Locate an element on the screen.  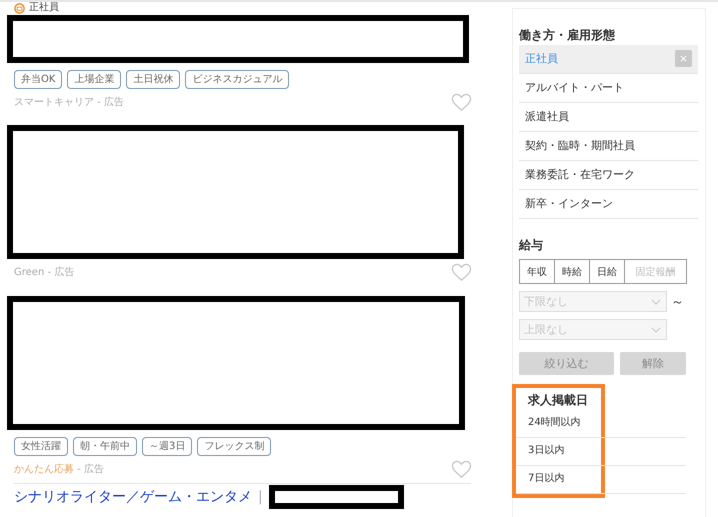
filter-option: 24時間以内 is located at coordinates (601, 424).